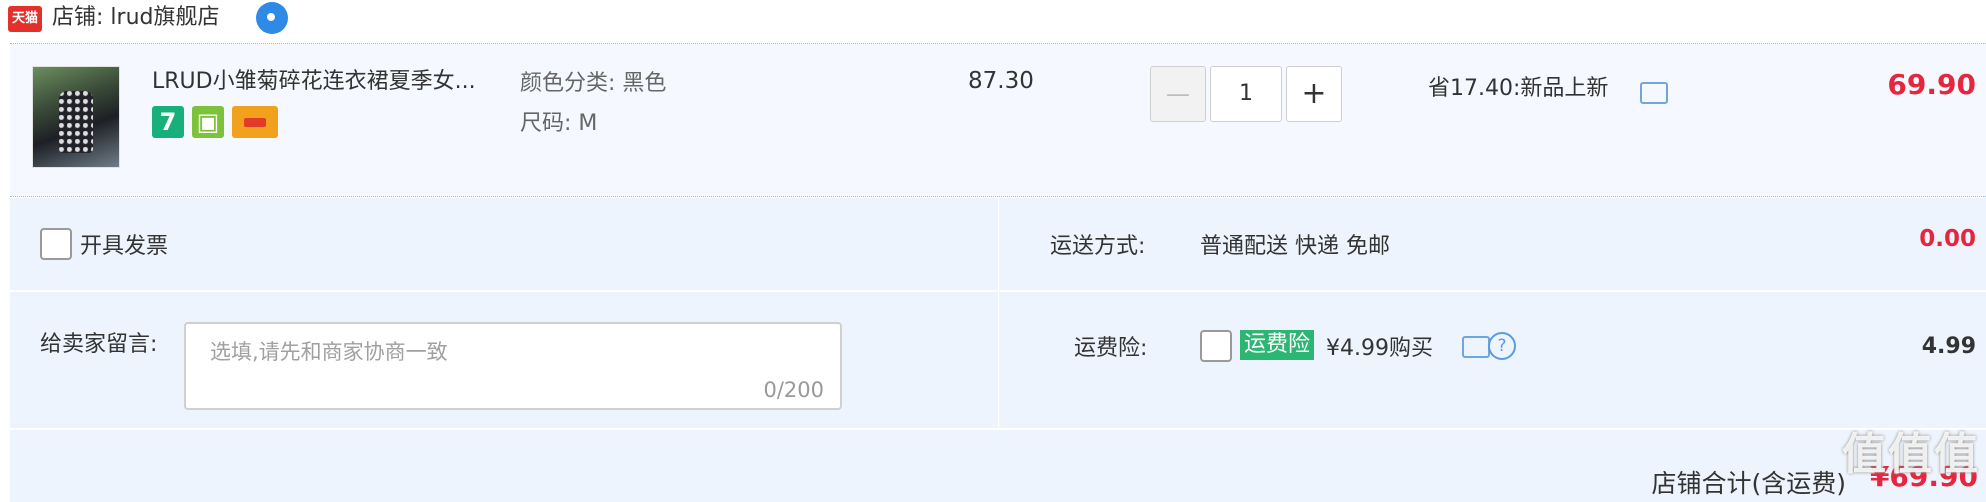 Image resolution: width=1986 pixels, height=502 pixels. Describe the element at coordinates (1518, 88) in the screenshot. I see `promotion-label: 省17.40:新品上新` at that location.